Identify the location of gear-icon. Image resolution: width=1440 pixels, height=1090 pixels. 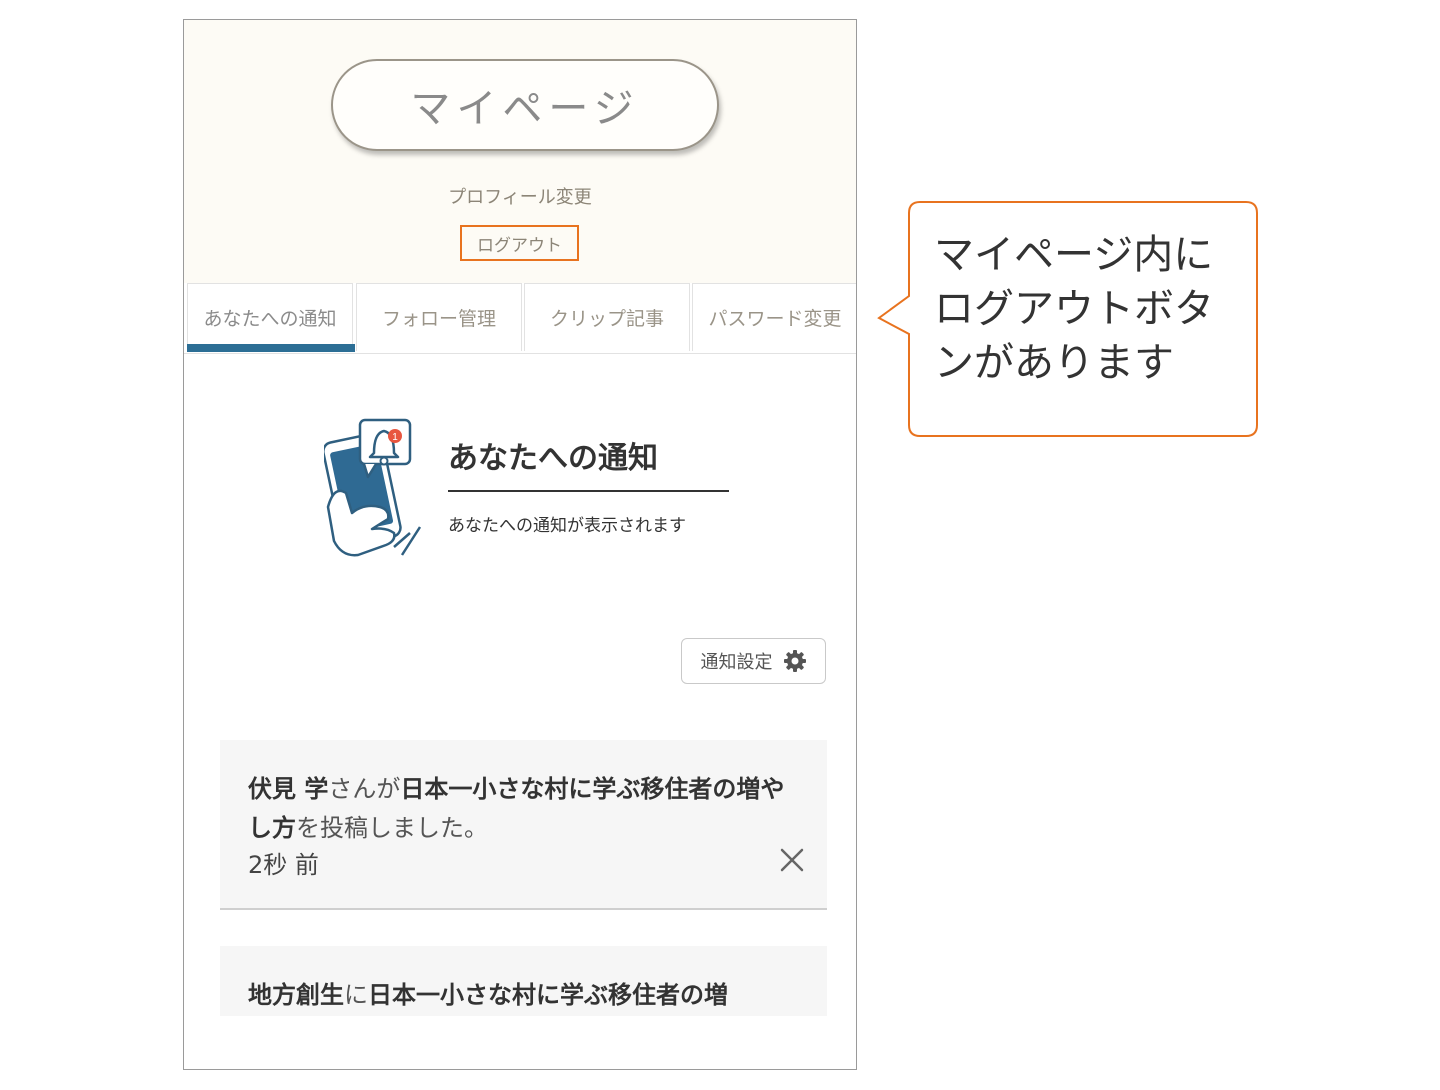
(794, 661).